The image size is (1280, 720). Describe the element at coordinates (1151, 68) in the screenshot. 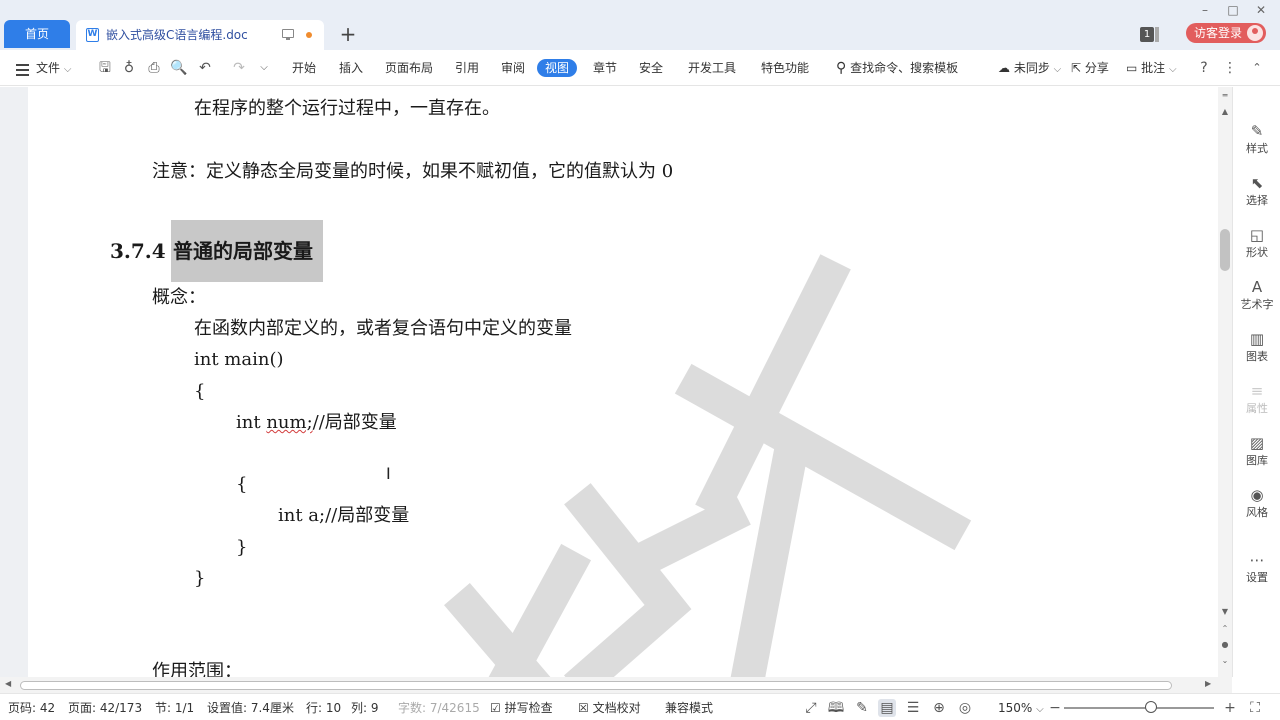

I see `comment-button: ▭ 批注 ⌵` at that location.